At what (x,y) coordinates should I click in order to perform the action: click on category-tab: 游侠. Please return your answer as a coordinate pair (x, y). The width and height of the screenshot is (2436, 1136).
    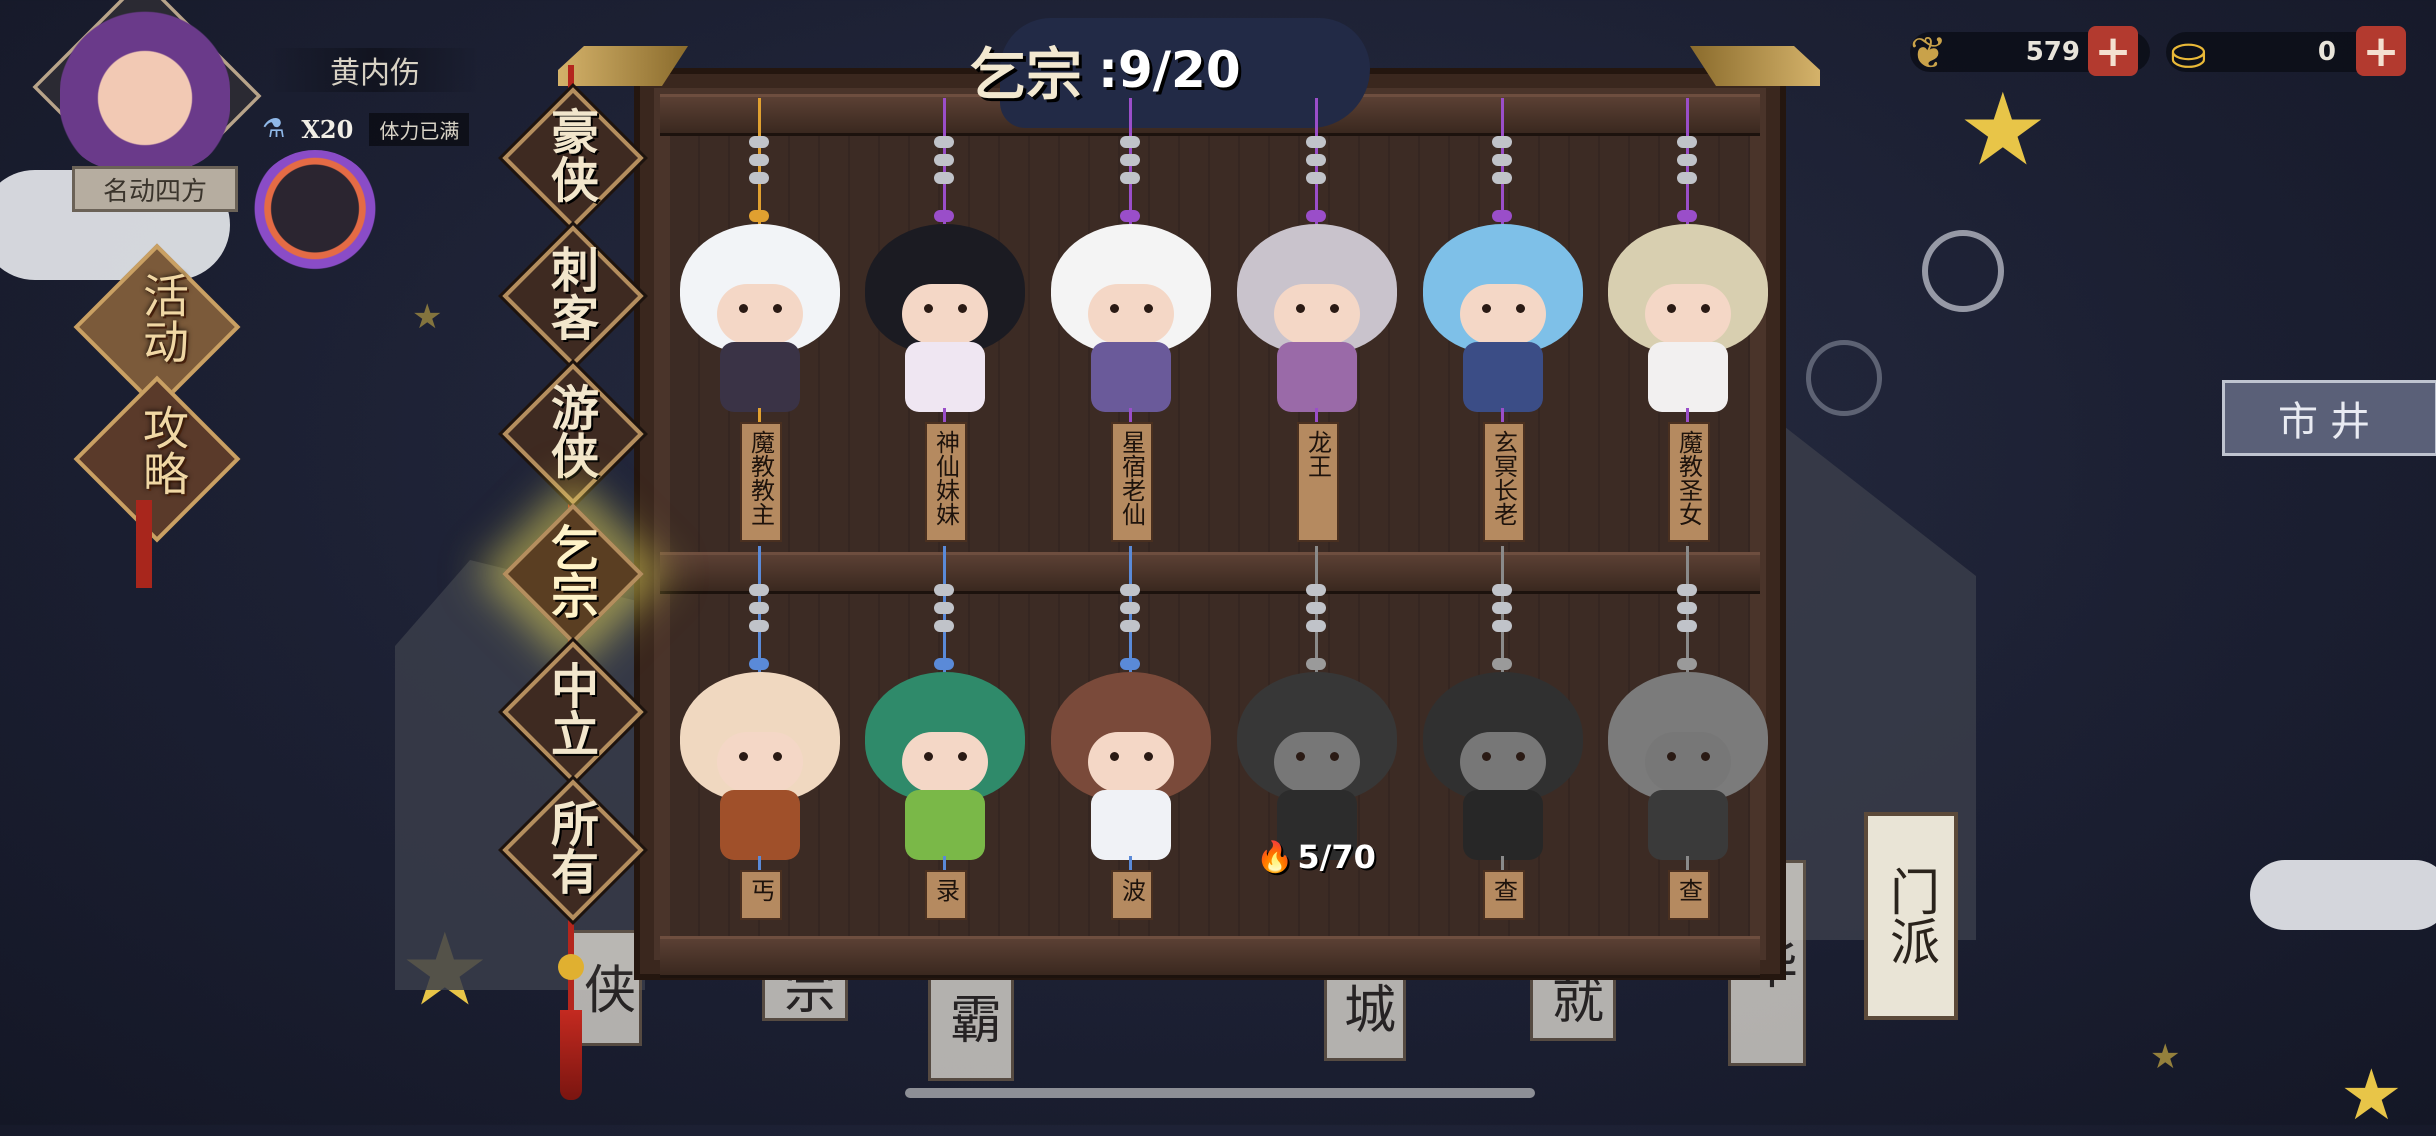
    Looking at the image, I should click on (573, 434).